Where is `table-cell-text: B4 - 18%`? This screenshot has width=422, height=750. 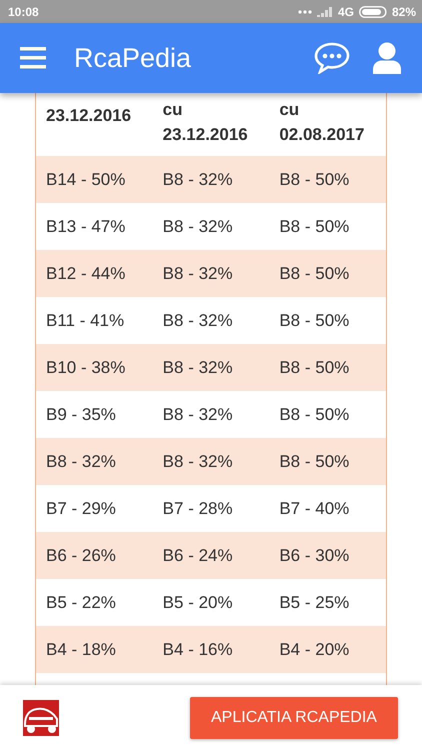 table-cell-text: B4 - 18% is located at coordinates (81, 650).